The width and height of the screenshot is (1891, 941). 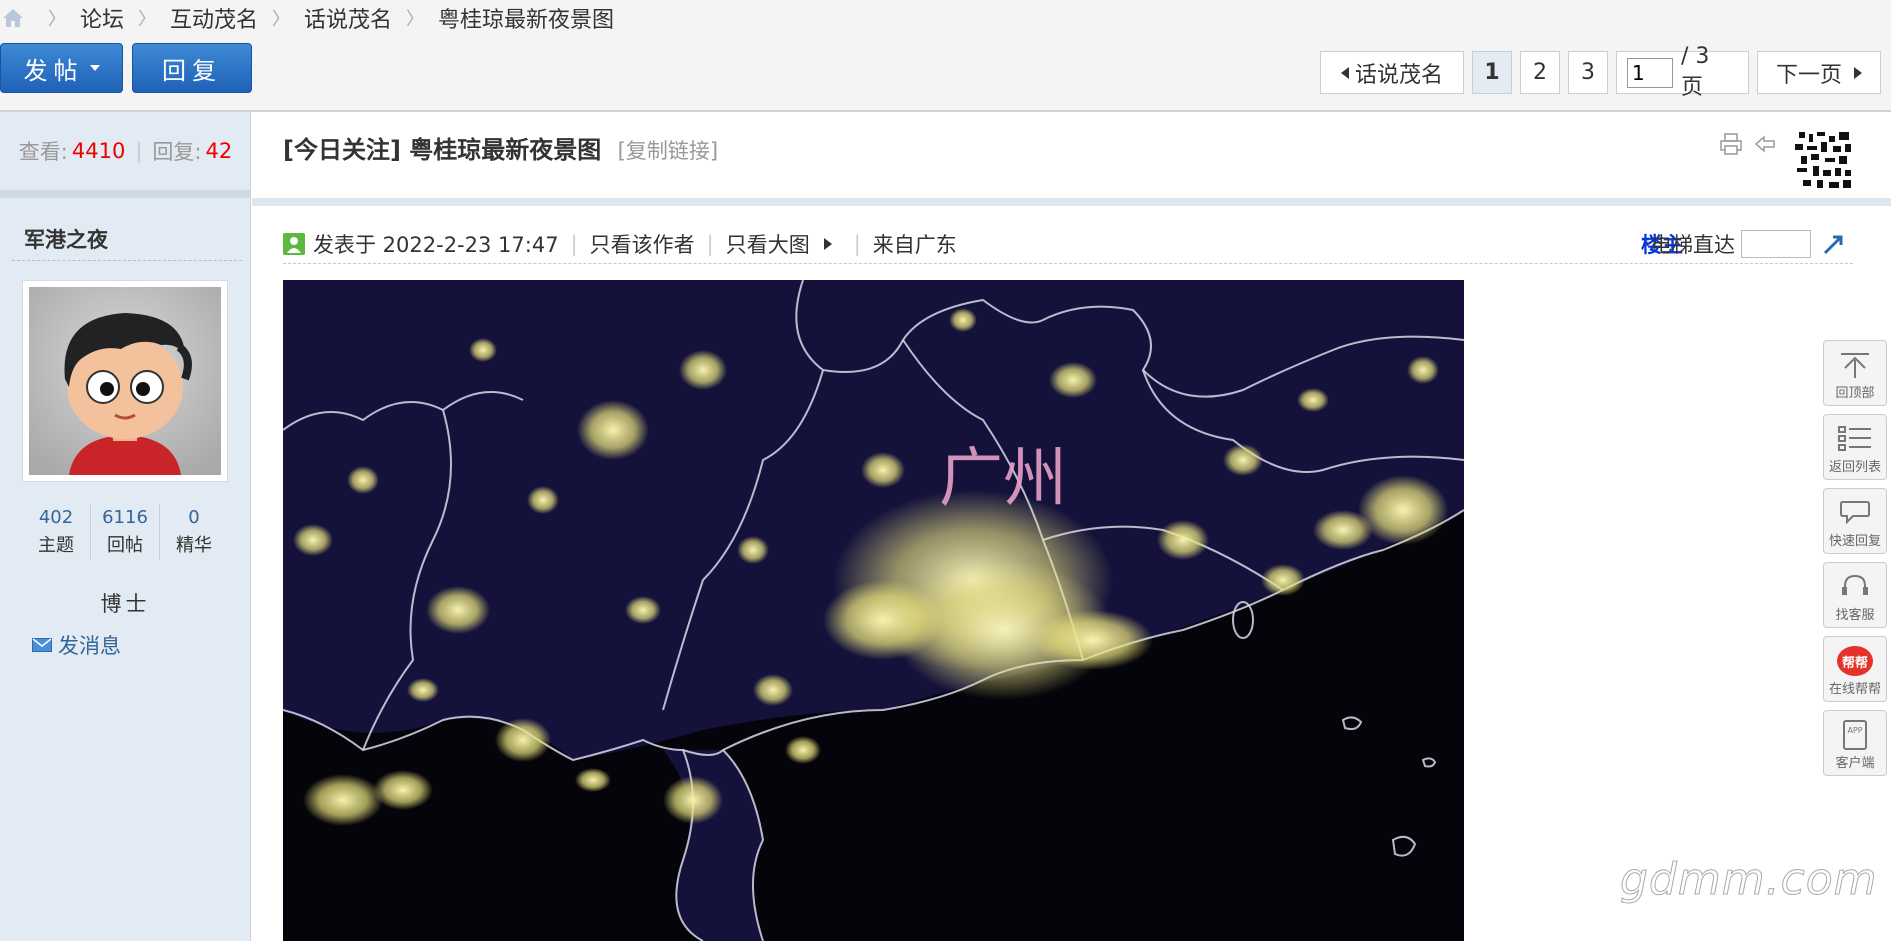 I want to click on views-count: 4410, so click(x=98, y=151).